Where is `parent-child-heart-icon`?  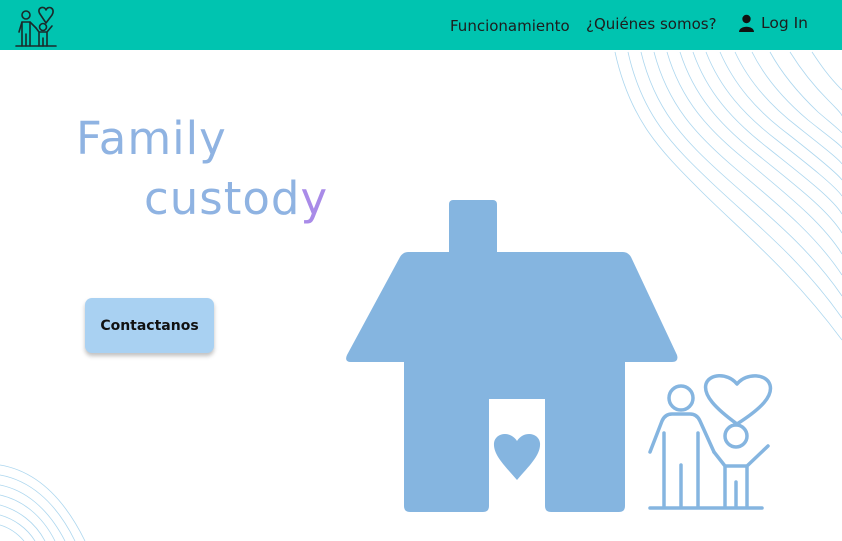
parent-child-heart-icon is located at coordinates (710, 442).